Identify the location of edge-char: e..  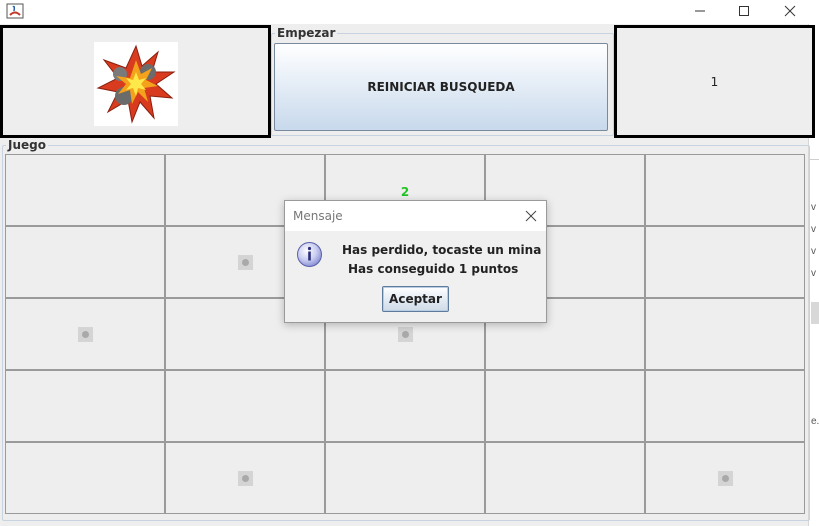
(815, 421).